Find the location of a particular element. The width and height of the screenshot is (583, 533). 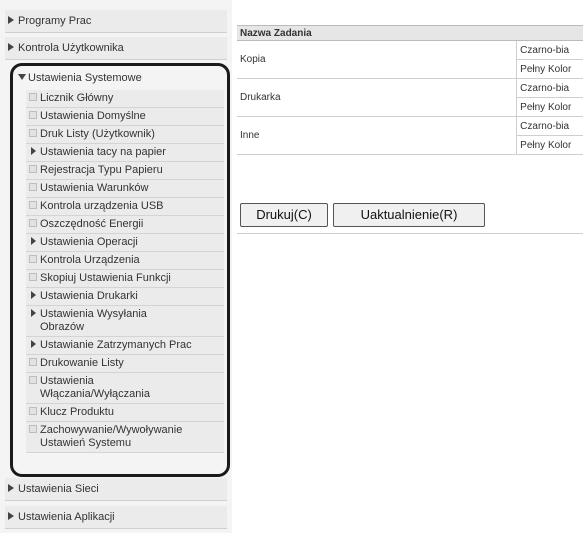

submenu-item-label: Ustawienia Warunków is located at coordinates (94, 188).